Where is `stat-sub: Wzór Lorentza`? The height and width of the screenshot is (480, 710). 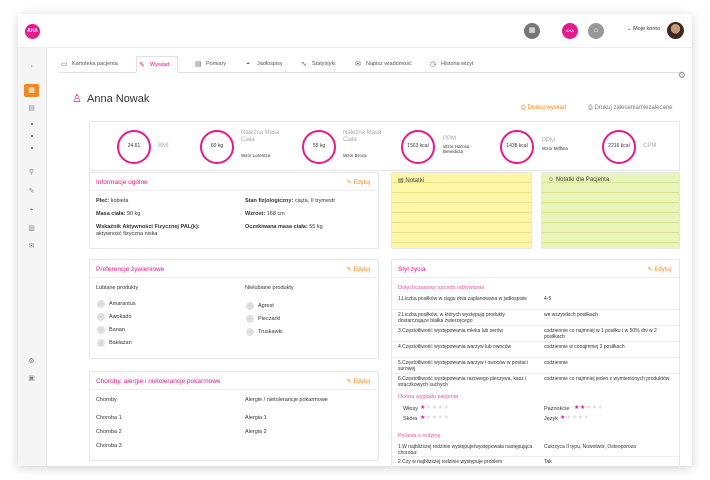 stat-sub: Wzór Lorentza is located at coordinates (256, 155).